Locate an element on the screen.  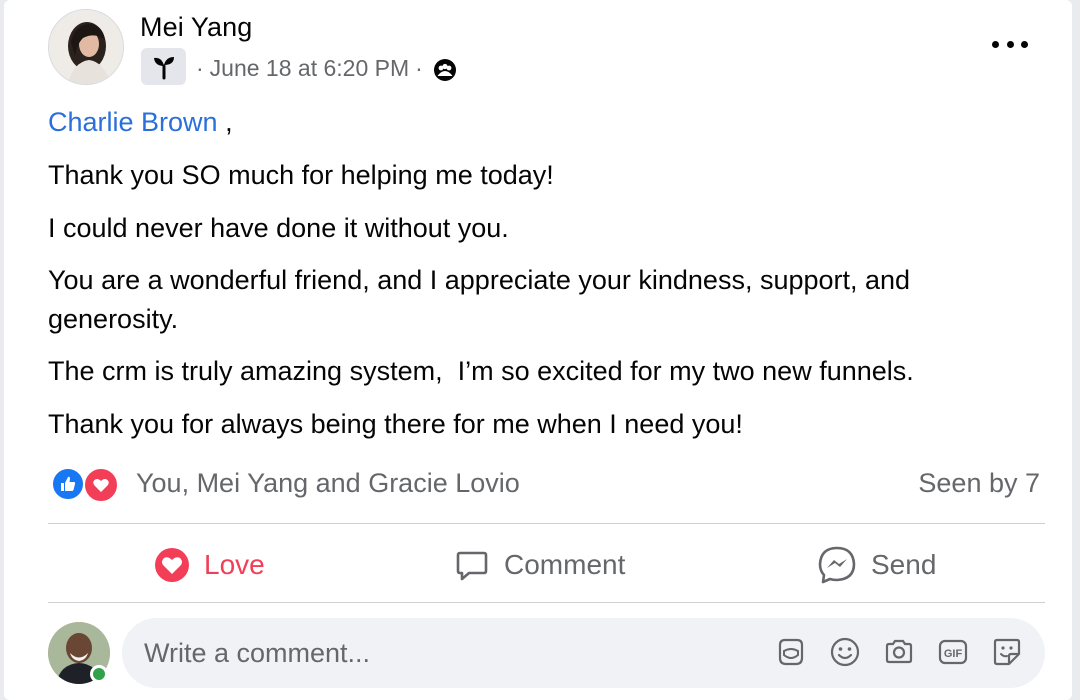
love-reaction-icon is located at coordinates (101, 485).